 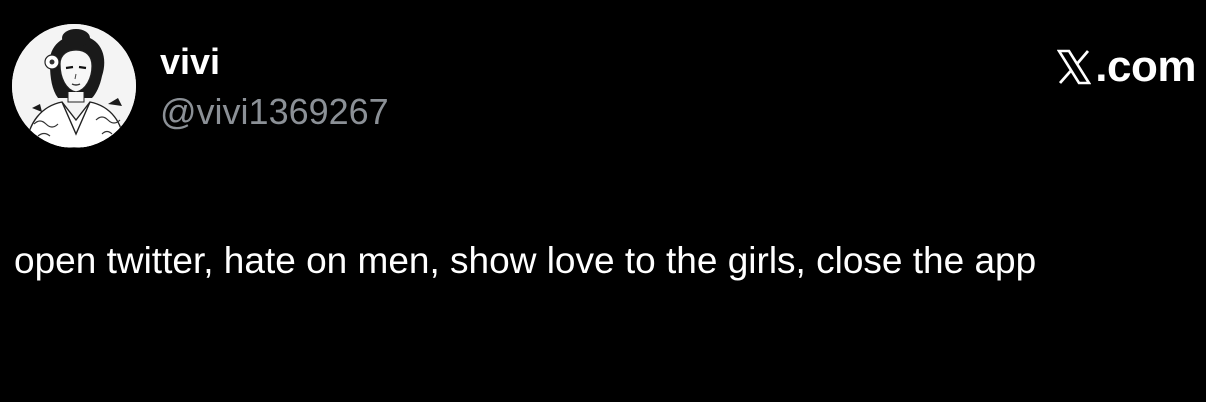 I want to click on author-handle: @vivi1369267, so click(x=274, y=112).